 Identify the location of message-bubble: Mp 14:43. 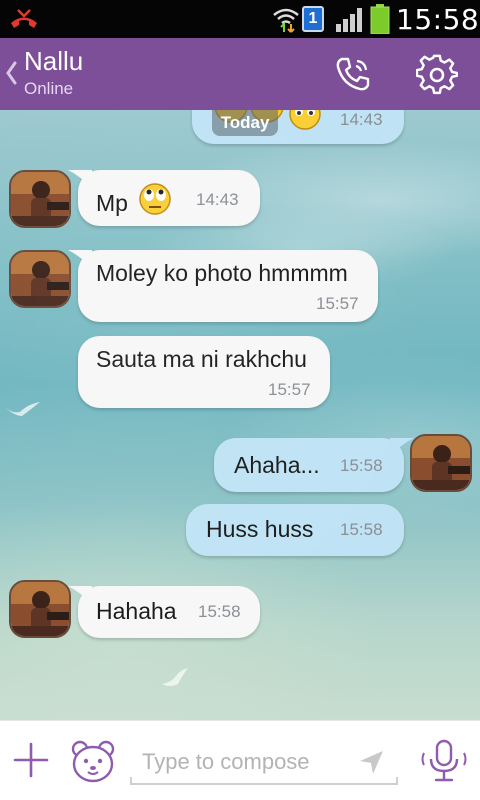
(164, 198).